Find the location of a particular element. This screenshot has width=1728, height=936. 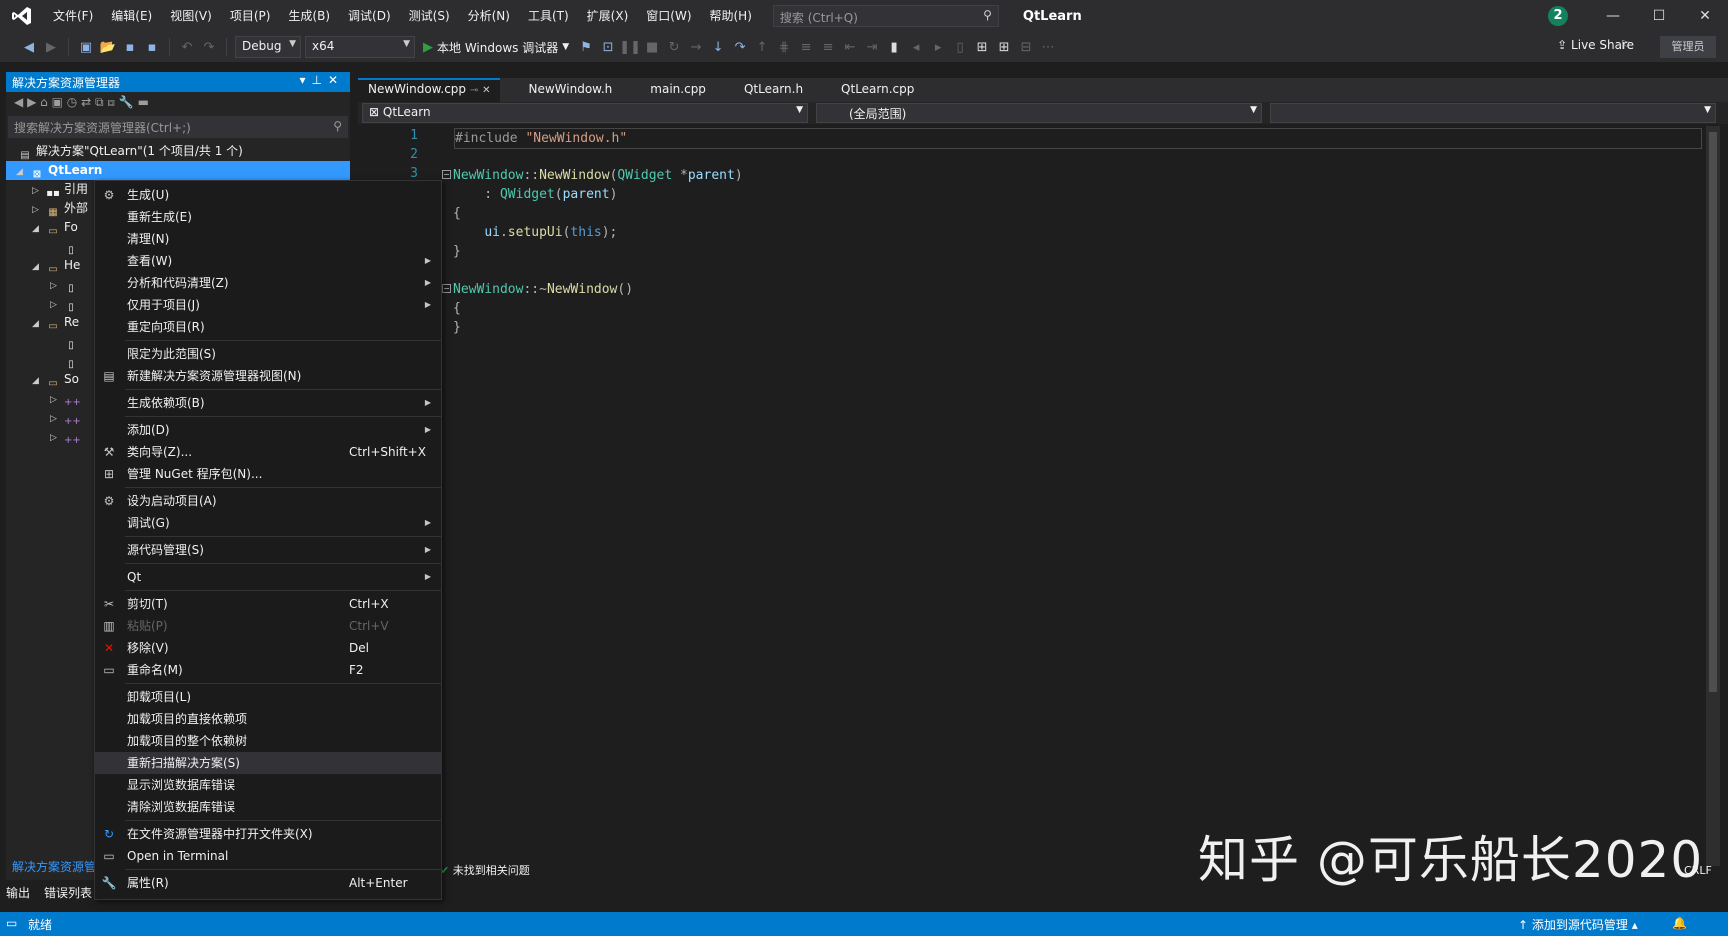

context-menu-item: ▭ Open in Terminal is located at coordinates (268, 856).